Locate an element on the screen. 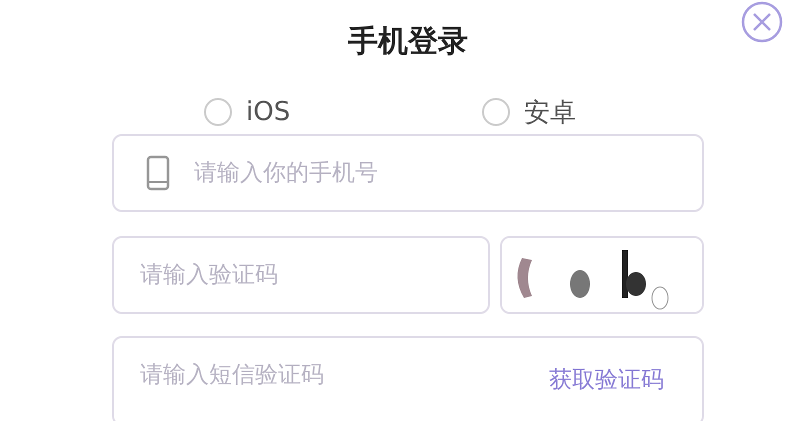  close-button is located at coordinates (762, 22).